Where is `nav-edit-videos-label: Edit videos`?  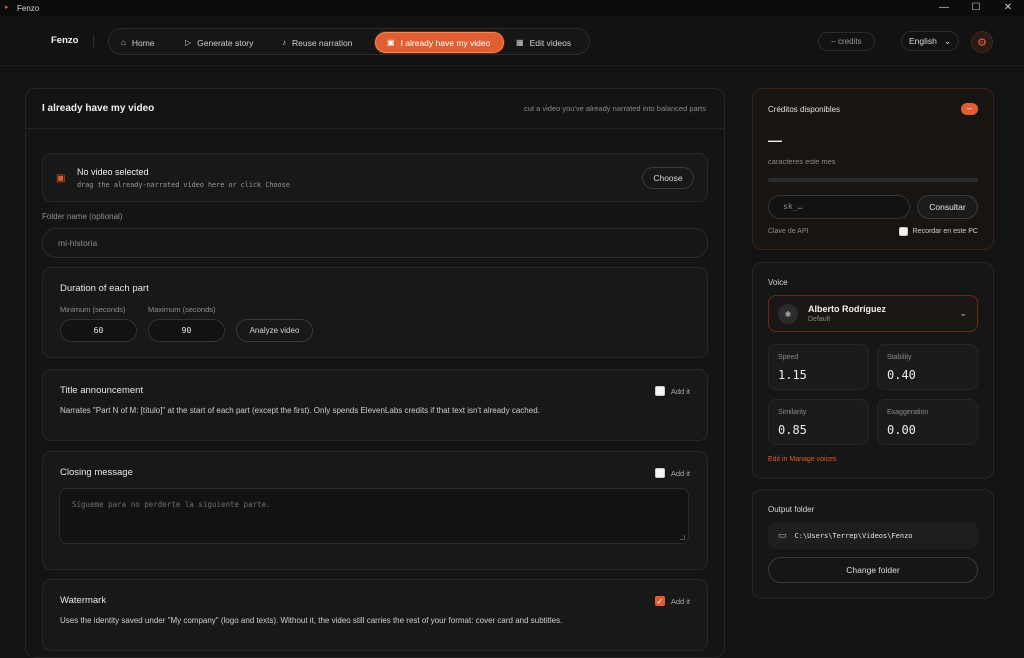
nav-edit-videos-label: Edit videos is located at coordinates (550, 42).